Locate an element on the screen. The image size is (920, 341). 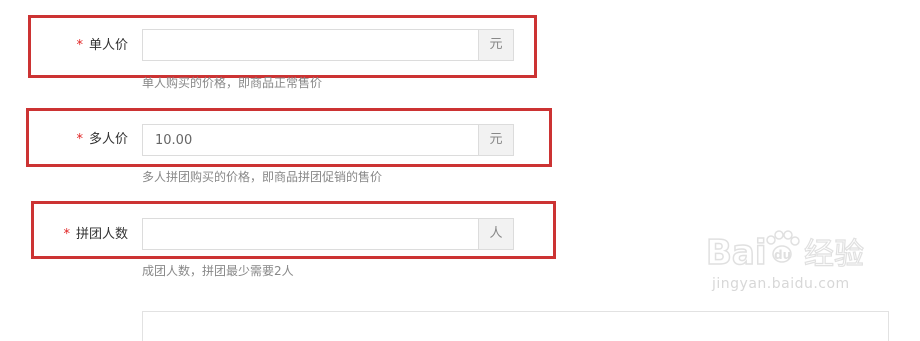
group-size-hint: 成团人数，拼团最少需要2人 is located at coordinates (218, 271).